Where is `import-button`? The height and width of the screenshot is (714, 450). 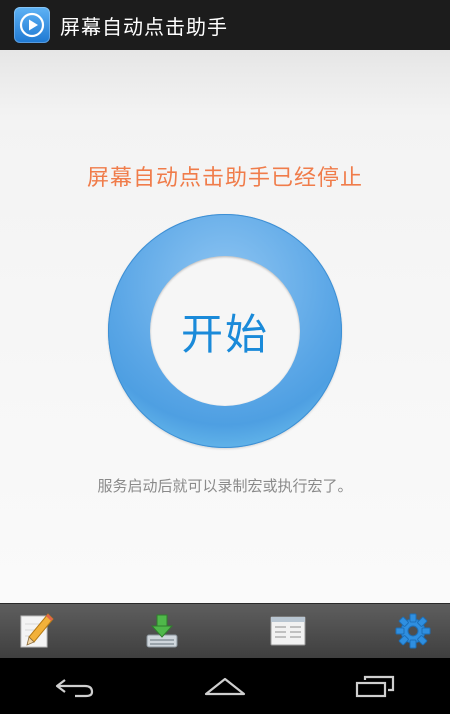
import-button is located at coordinates (162, 631).